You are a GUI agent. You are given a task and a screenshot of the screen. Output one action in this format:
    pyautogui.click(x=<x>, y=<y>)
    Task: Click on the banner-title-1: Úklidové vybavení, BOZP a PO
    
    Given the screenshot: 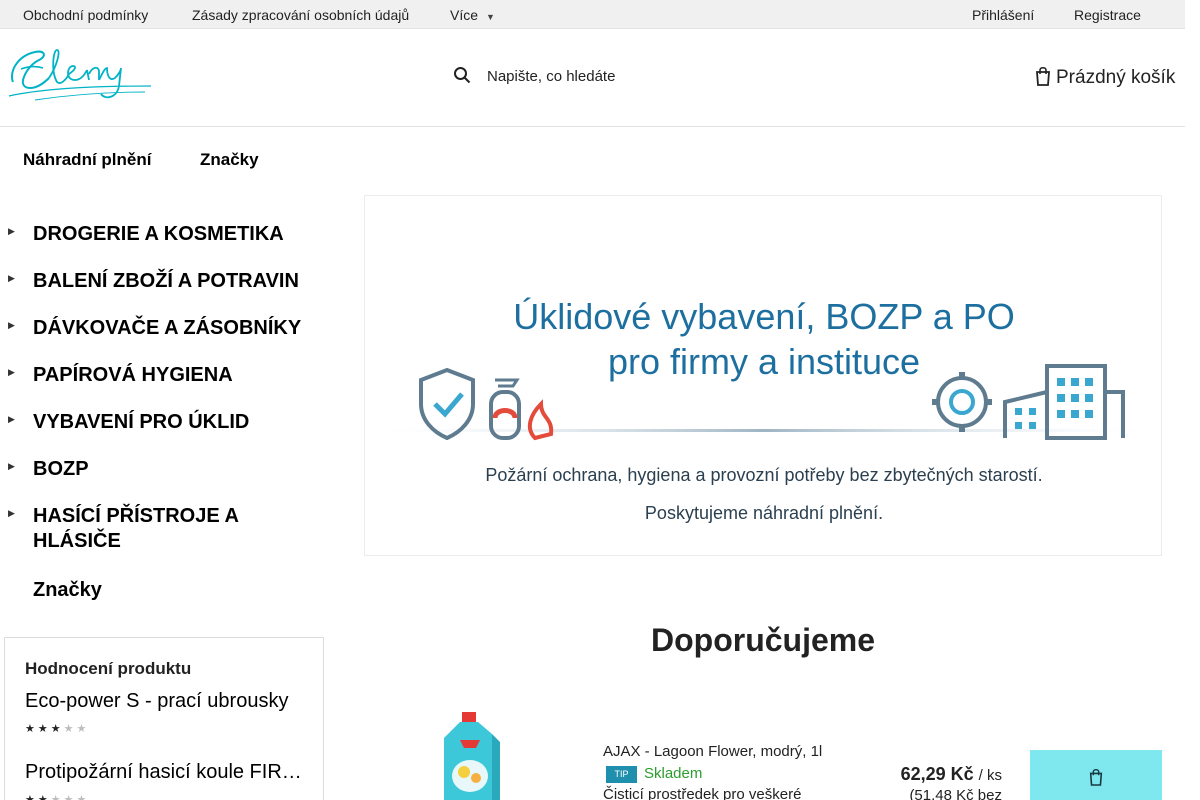 What is the action you would take?
    pyautogui.click(x=764, y=316)
    